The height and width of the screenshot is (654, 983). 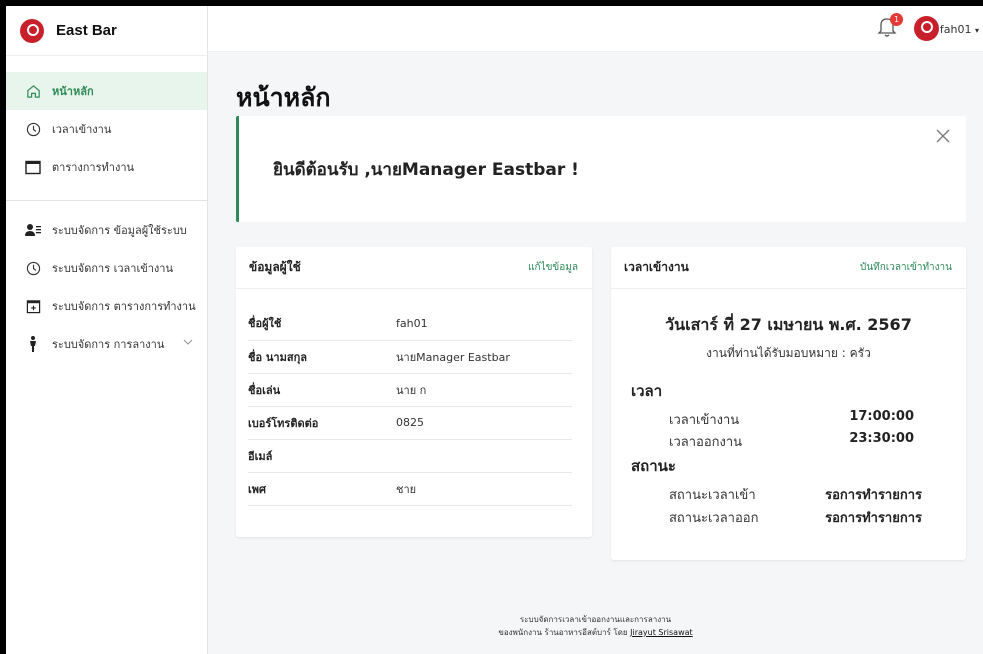 What do you see at coordinates (32, 30) in the screenshot?
I see `brand-logo` at bounding box center [32, 30].